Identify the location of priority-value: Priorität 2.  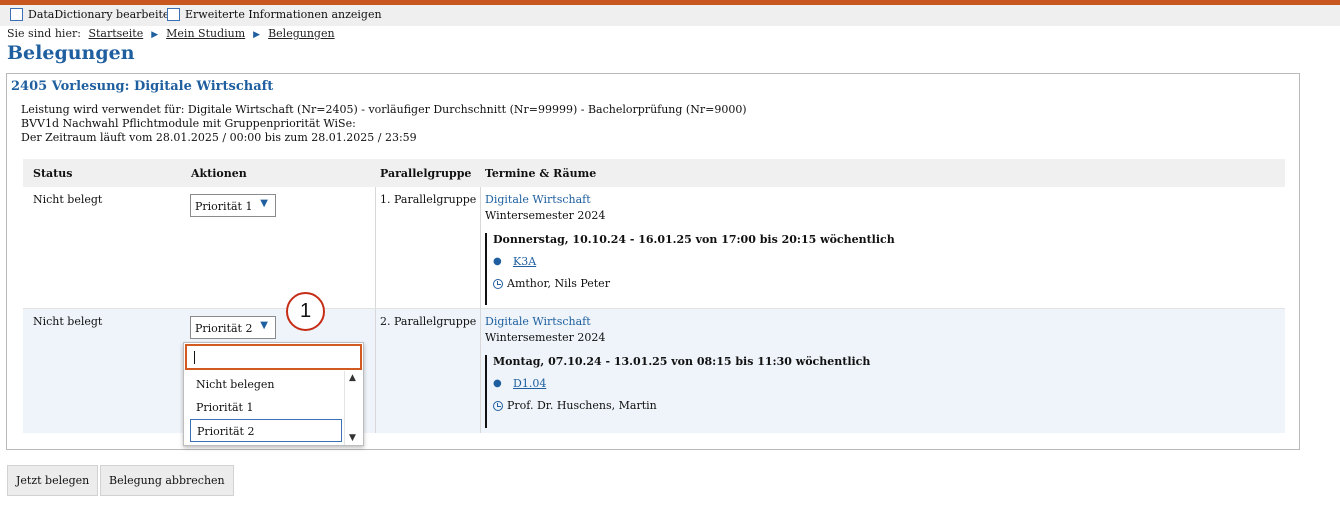
(224, 328).